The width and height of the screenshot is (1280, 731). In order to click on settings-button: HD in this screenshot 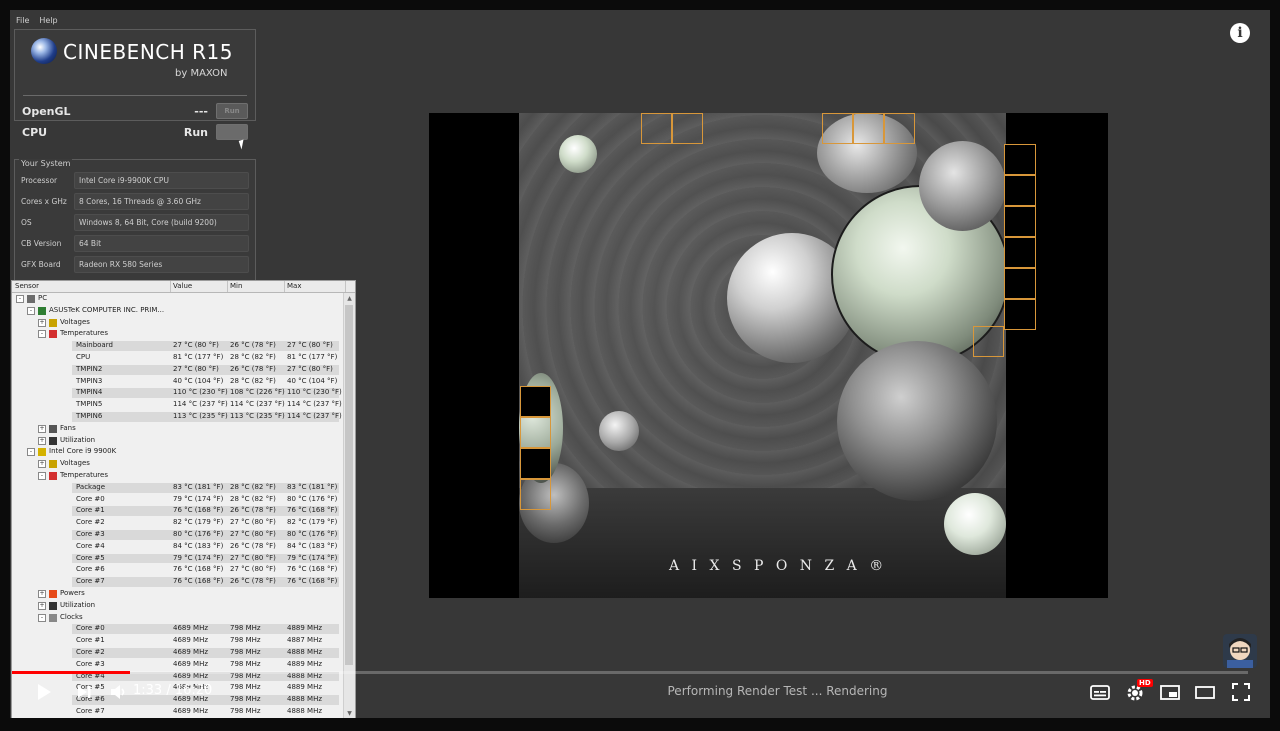, I will do `click(1138, 691)`.